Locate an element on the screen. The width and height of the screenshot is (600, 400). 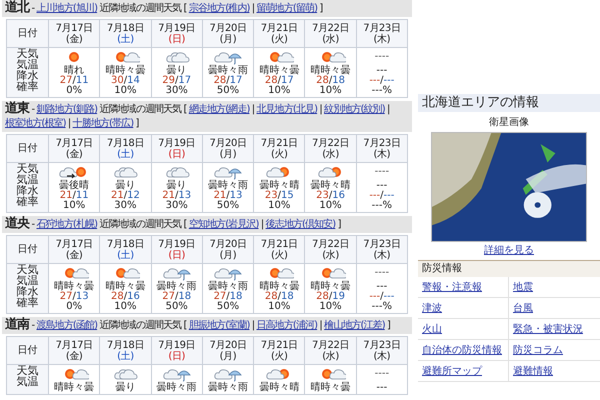
disaster-info-link: 避難情報 is located at coordinates (533, 371).